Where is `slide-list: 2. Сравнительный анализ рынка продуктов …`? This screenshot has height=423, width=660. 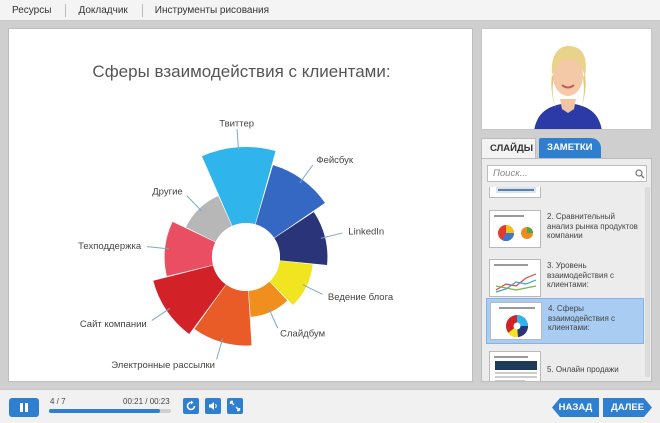
slide-list: 2. Сравнительный анализ рынка продуктов … is located at coordinates (566, 284).